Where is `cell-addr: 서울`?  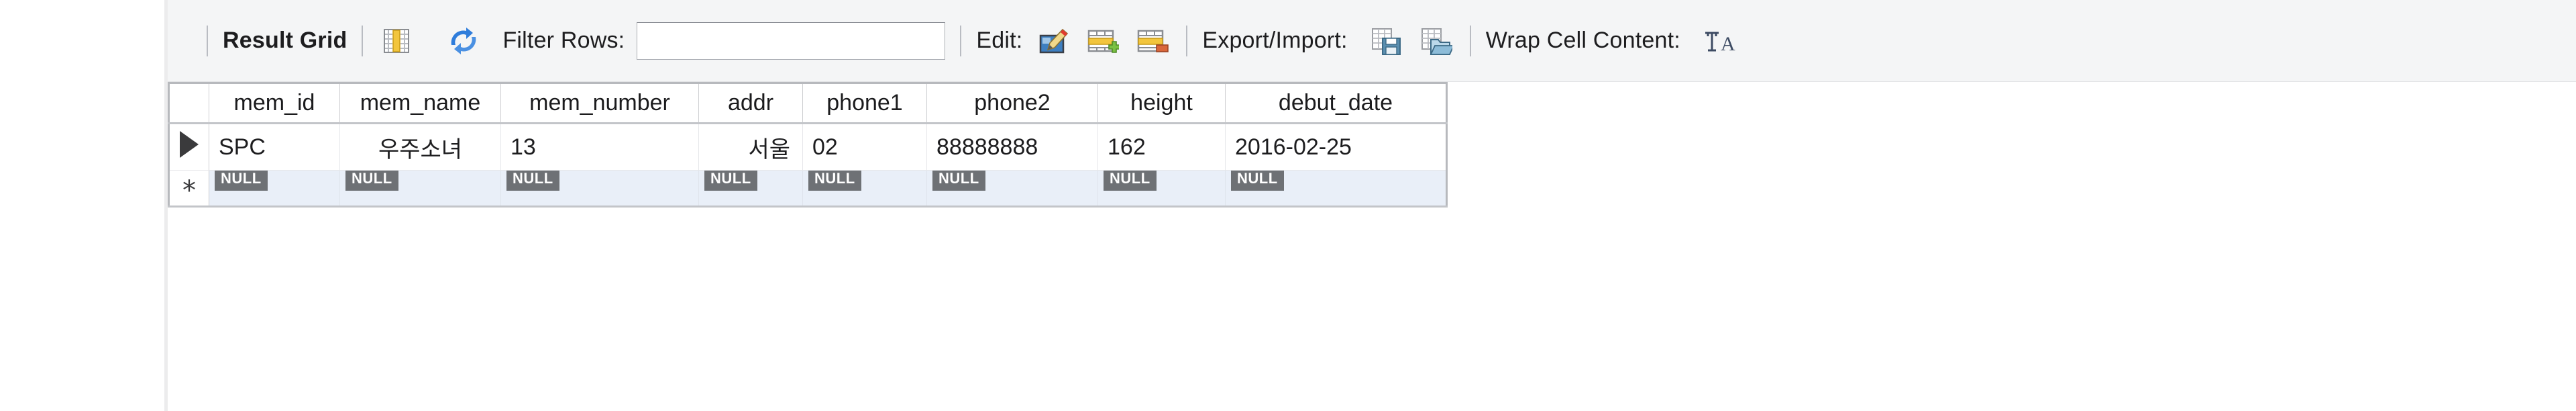 cell-addr: 서울 is located at coordinates (750, 147).